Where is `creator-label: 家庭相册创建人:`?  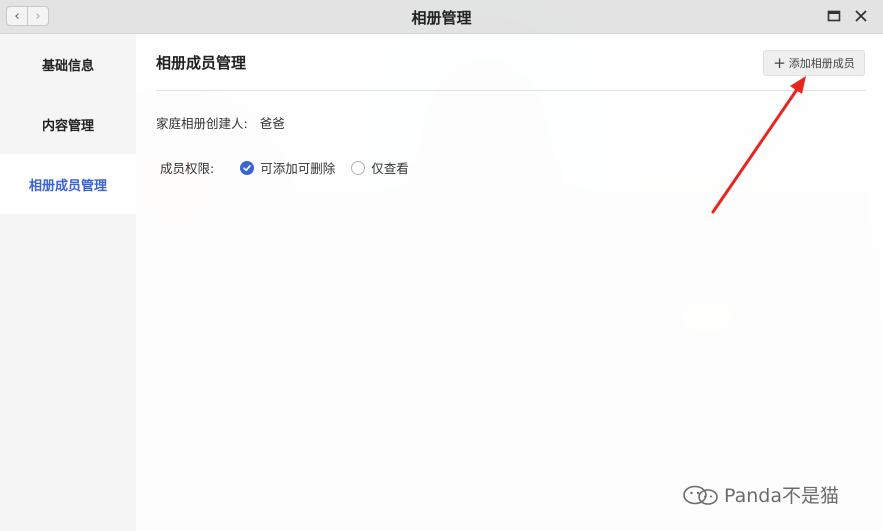
creator-label: 家庭相册创建人: is located at coordinates (202, 123).